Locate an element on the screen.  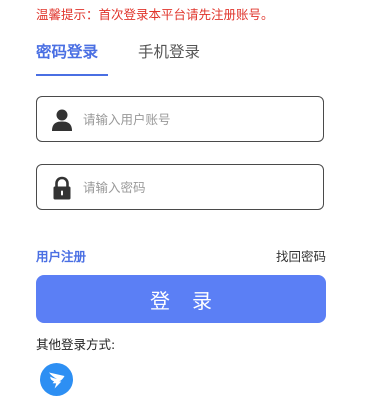
tab-password-login: 密码登录 is located at coordinates (67, 52).